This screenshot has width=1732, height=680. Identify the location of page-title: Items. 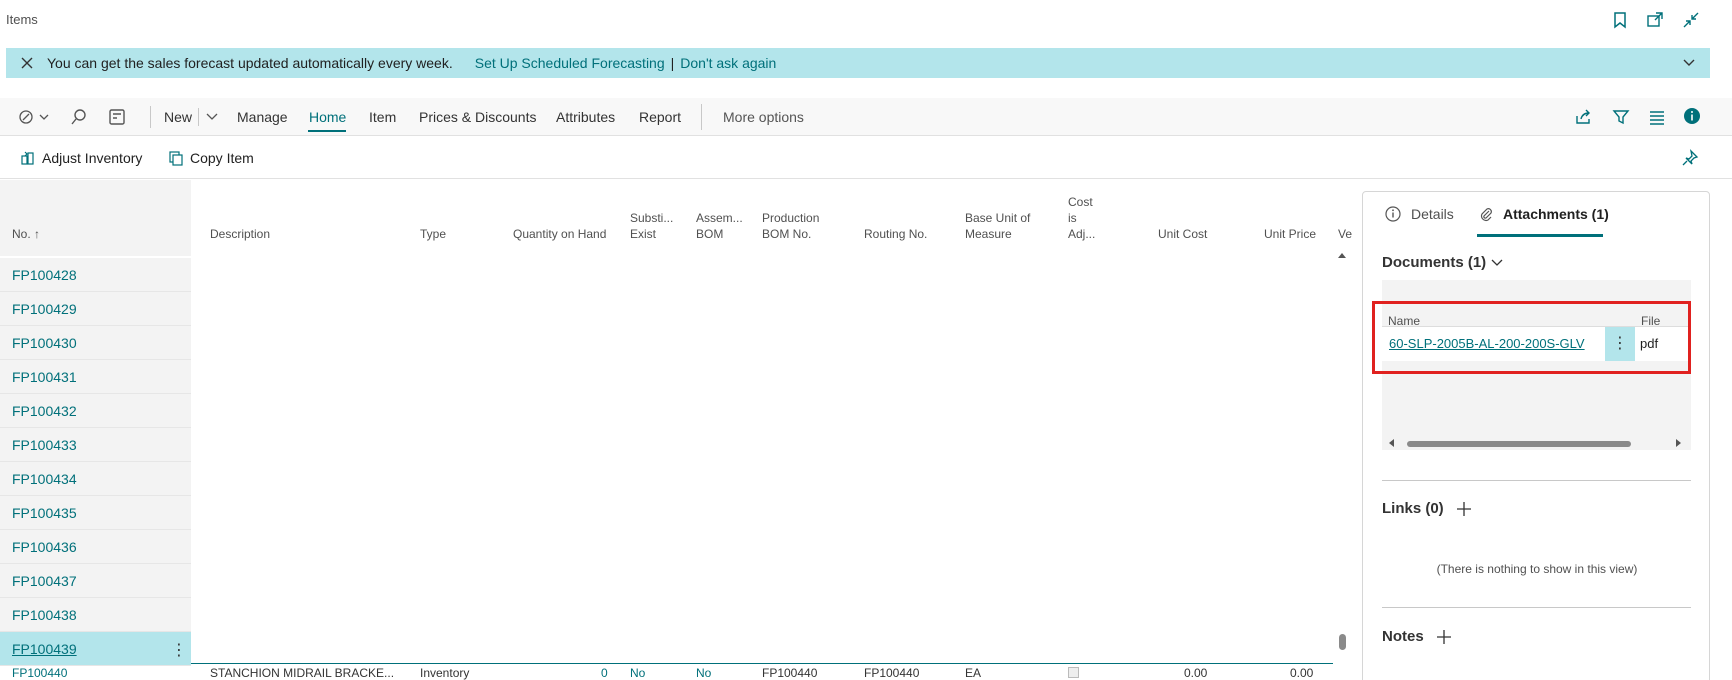
(22, 19).